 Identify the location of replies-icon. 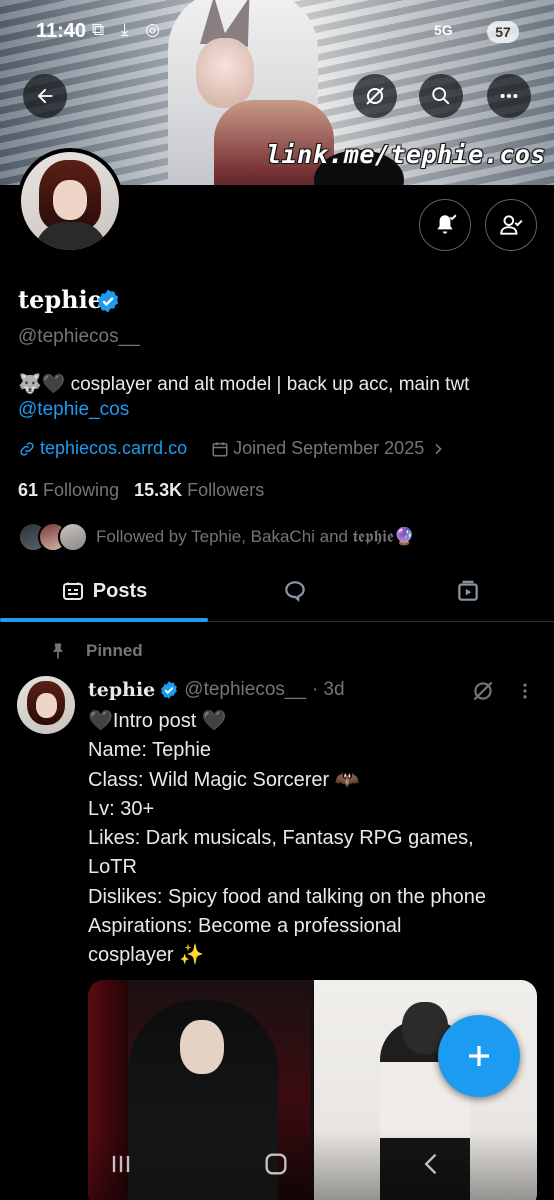
(295, 592).